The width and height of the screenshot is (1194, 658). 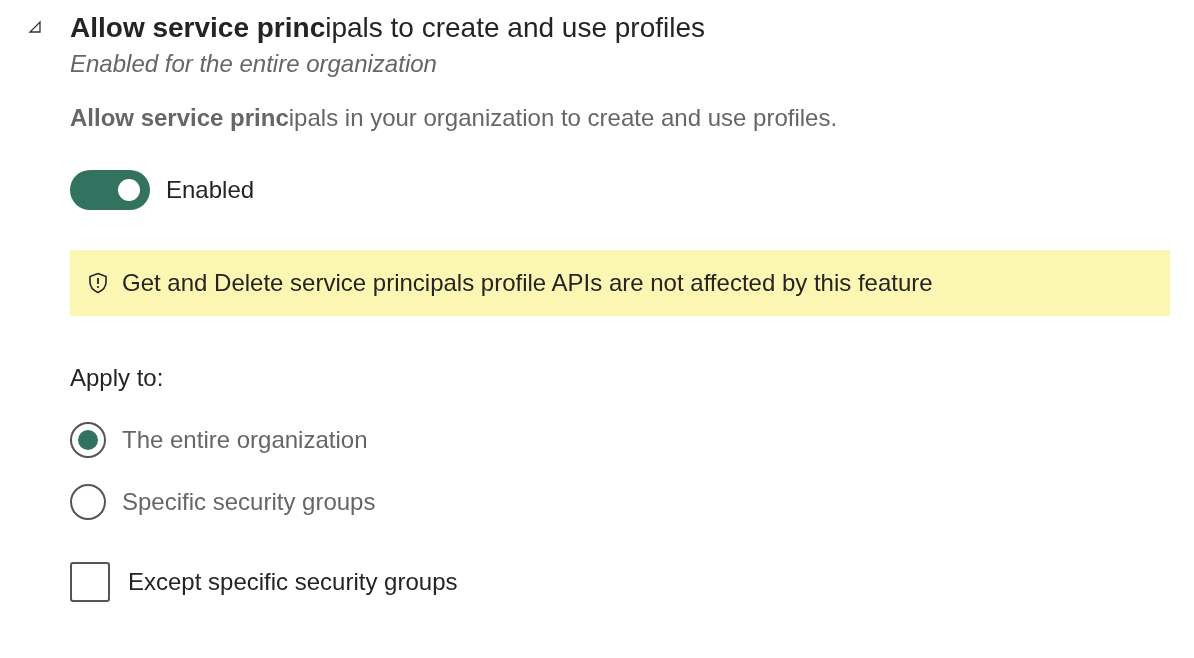 I want to click on setting-title: Allow service principals to create and use profiles, so click(x=388, y=28).